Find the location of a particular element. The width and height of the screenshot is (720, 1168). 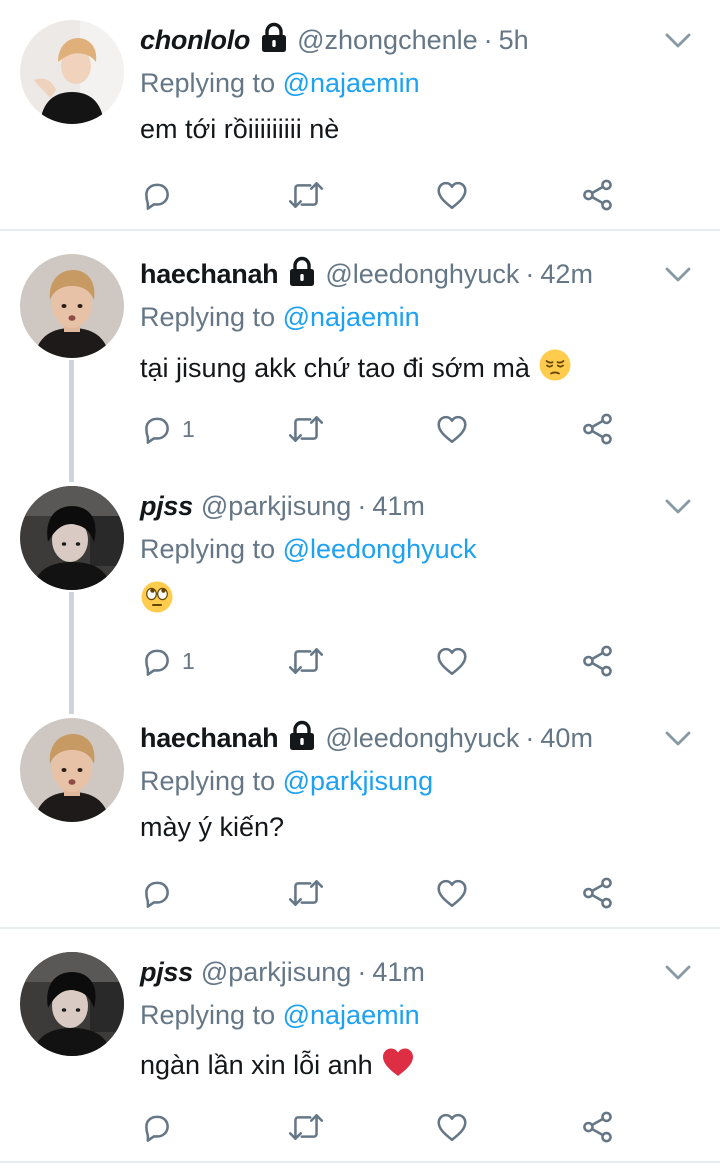

red-heart-icon is located at coordinates (398, 1065).